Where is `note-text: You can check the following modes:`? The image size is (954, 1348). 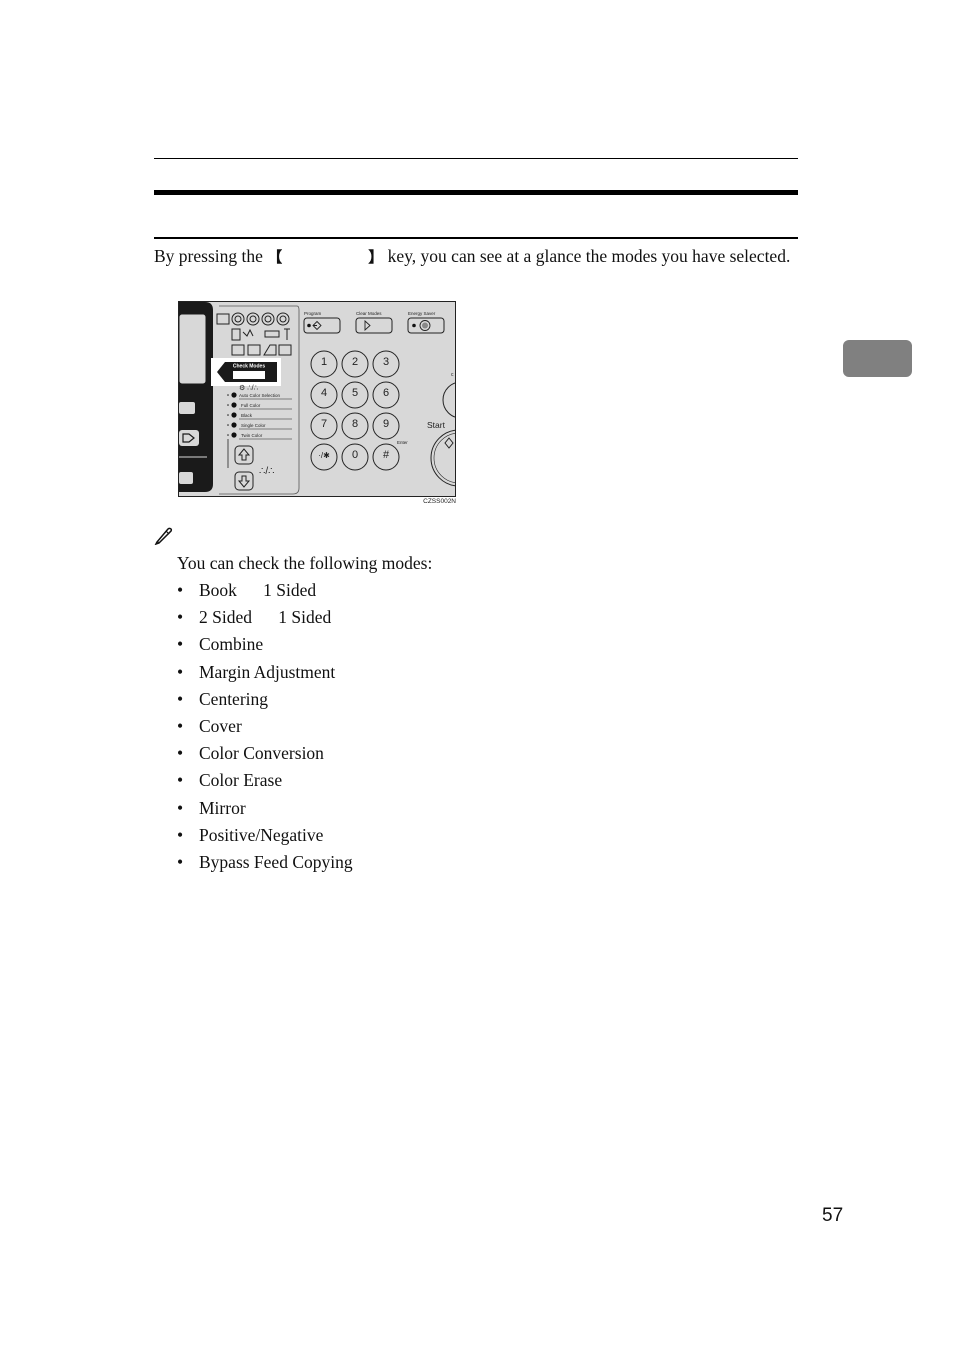 note-text: You can check the following modes: is located at coordinates (305, 563).